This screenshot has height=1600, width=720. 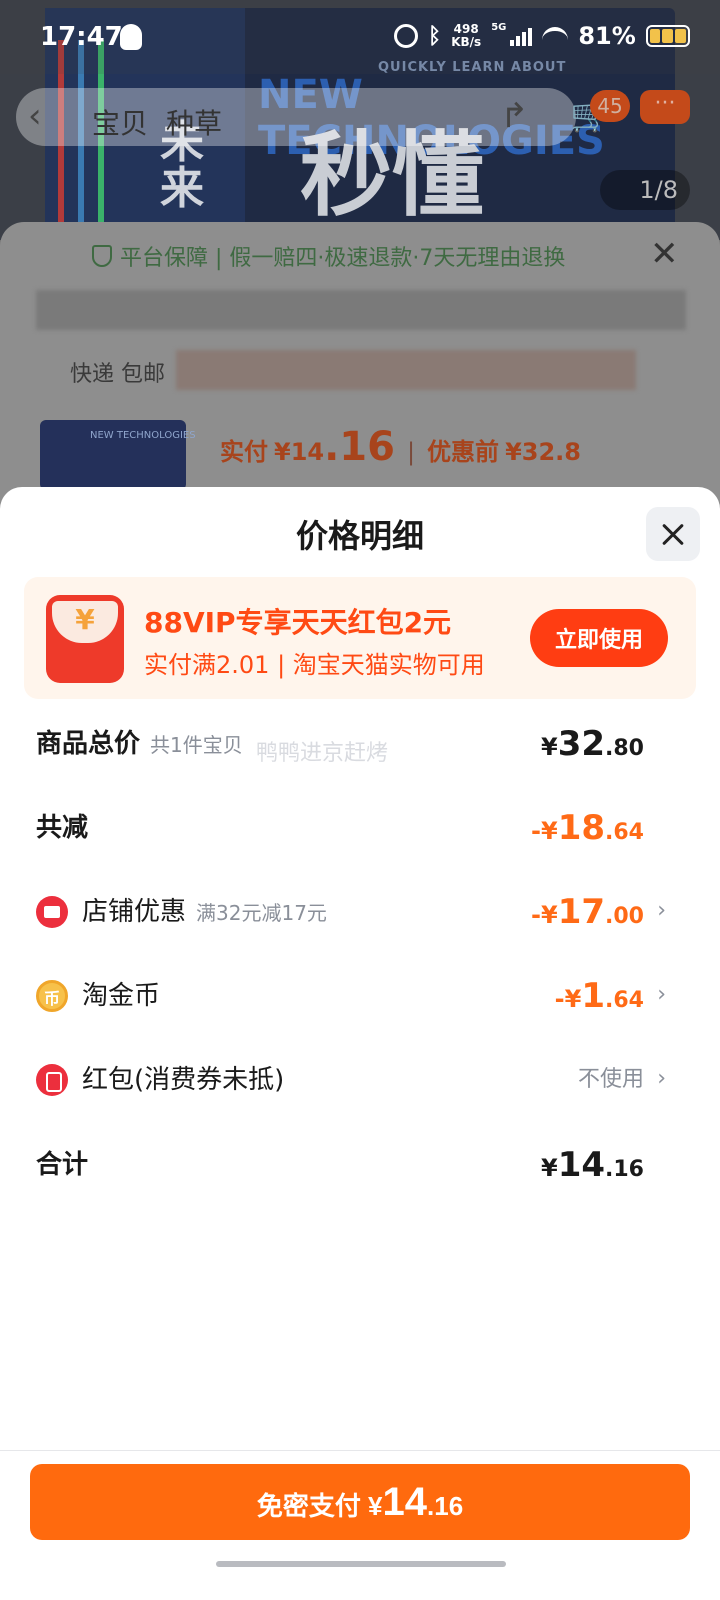 What do you see at coordinates (62, 828) in the screenshot?
I see `total-reduction-label: 共减` at bounding box center [62, 828].